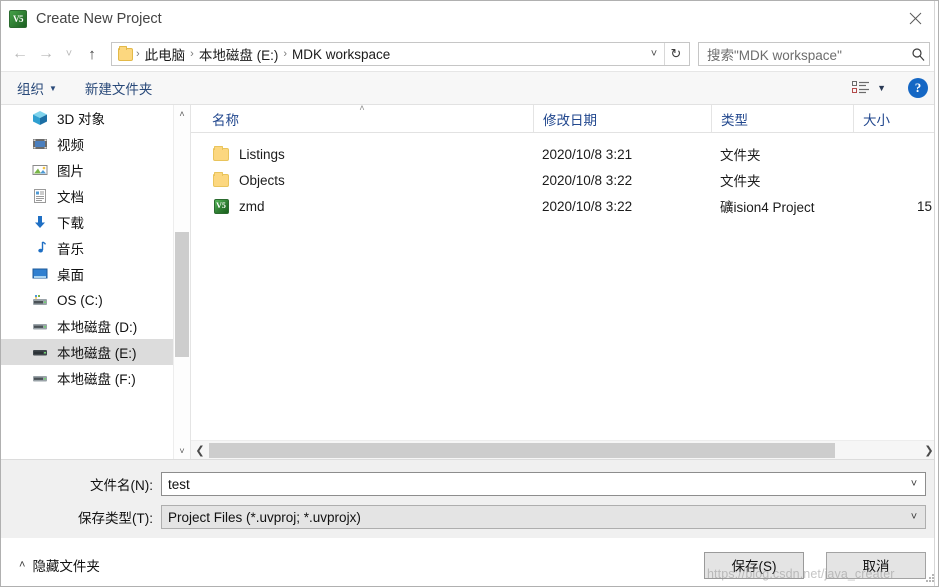  Describe the element at coordinates (182, 294) in the screenshot. I see `sidebar-scroll-thumb` at that location.